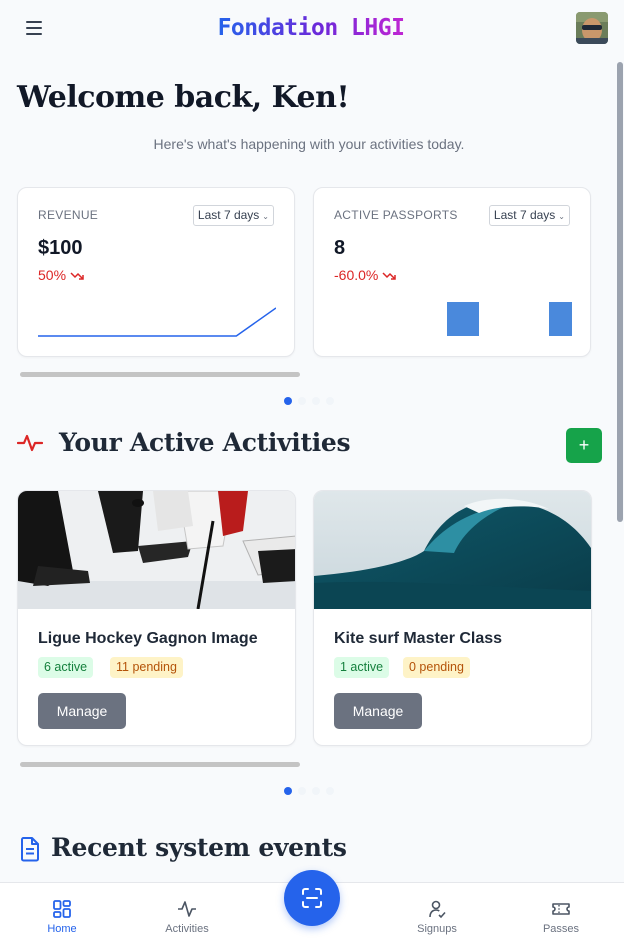 This screenshot has height=952, width=624. What do you see at coordinates (309, 401) in the screenshot?
I see `stats-carousel-dots` at bounding box center [309, 401].